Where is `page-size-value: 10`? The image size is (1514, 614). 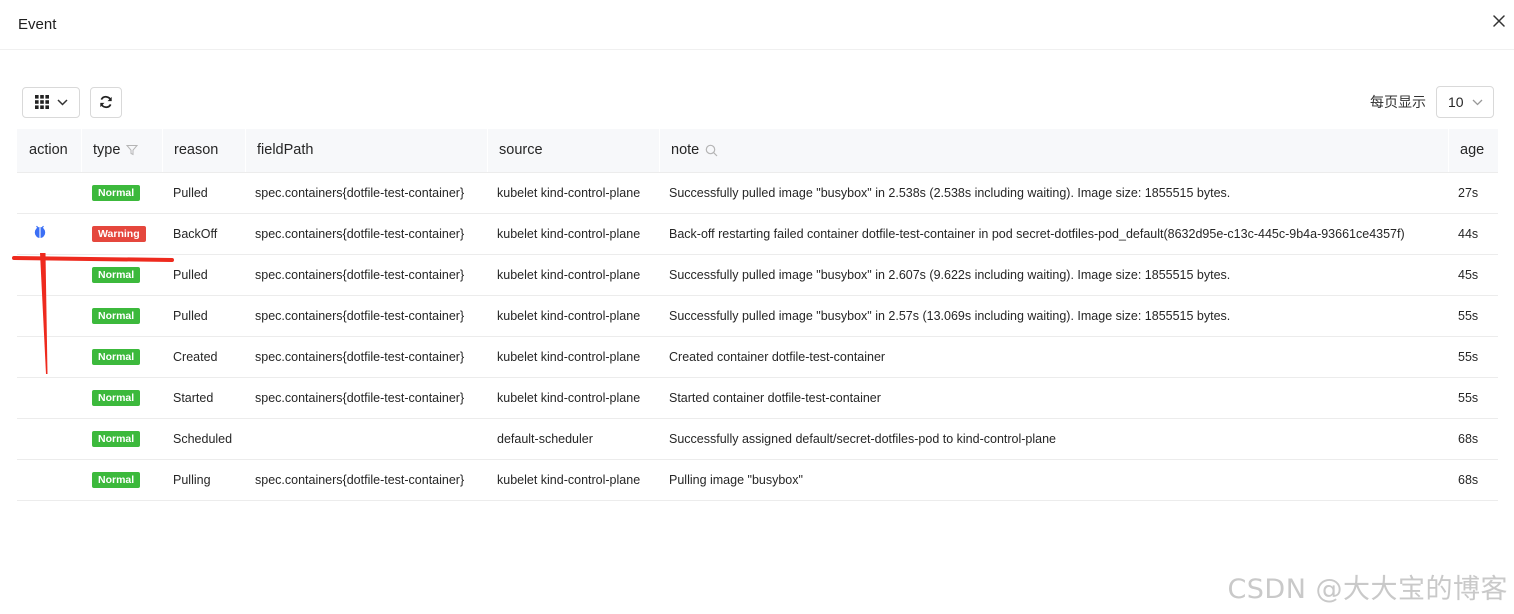 page-size-value: 10 is located at coordinates (1456, 102).